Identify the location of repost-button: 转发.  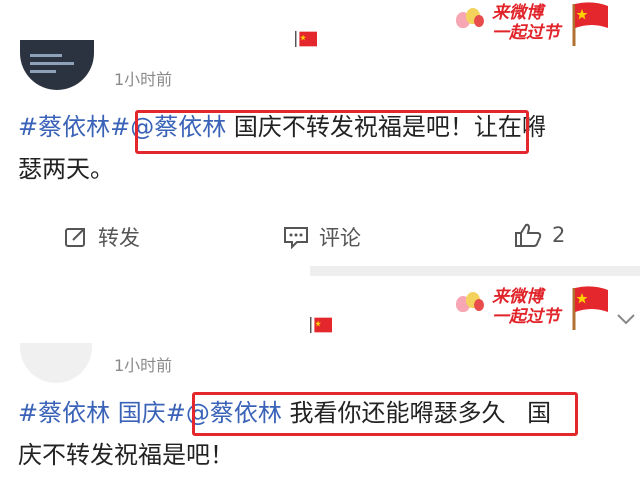
(102, 237).